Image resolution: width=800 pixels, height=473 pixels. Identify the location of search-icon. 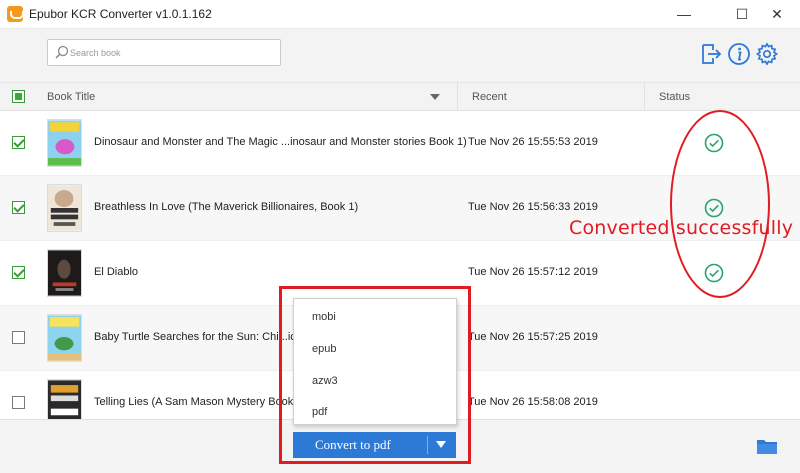
(62, 52).